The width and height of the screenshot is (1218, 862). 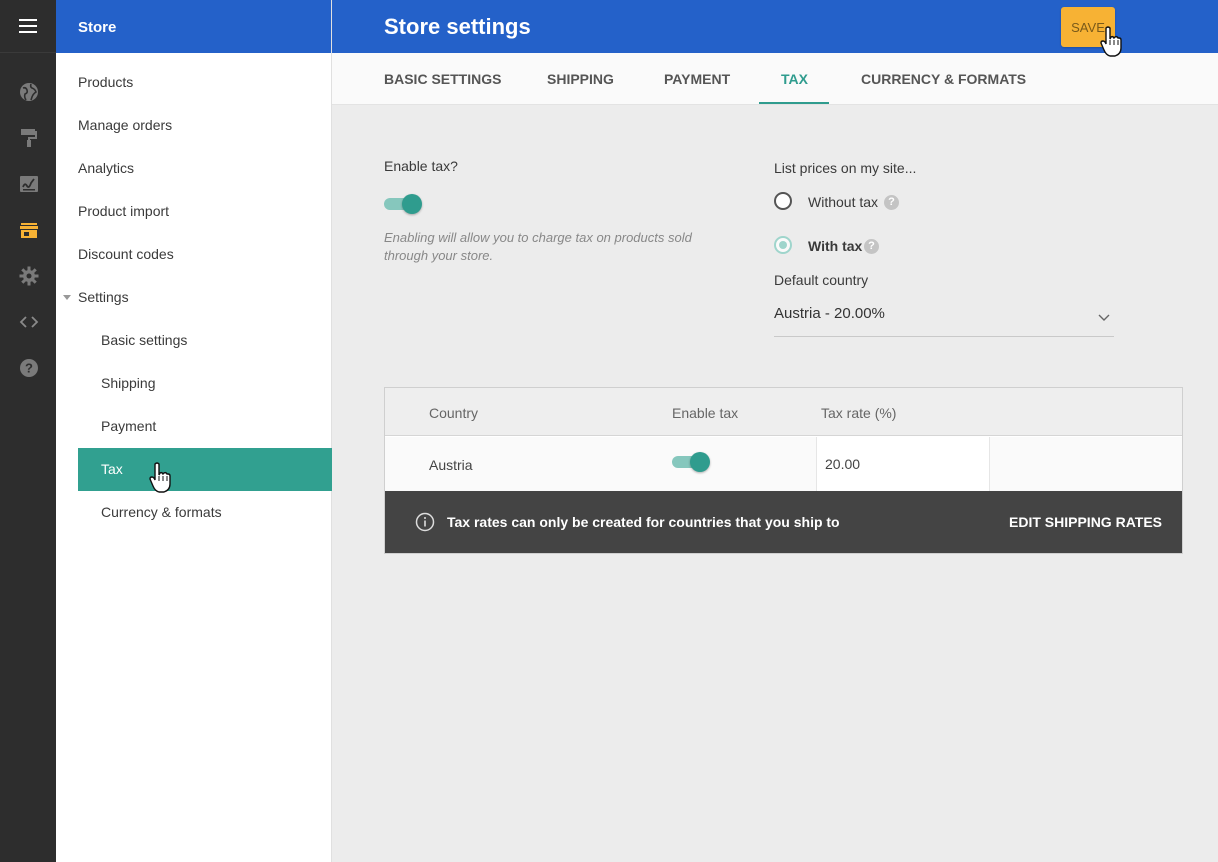 What do you see at coordinates (161, 512) in the screenshot?
I see `sidebar-item-currency-formats: Currency & formats` at bounding box center [161, 512].